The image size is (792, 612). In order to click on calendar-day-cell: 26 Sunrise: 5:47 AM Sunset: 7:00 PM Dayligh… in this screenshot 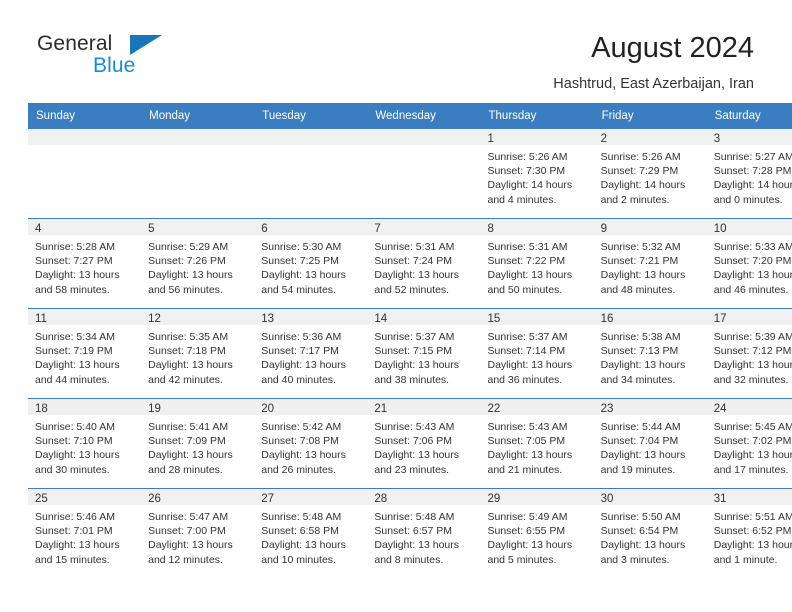, I will do `click(198, 533)`.